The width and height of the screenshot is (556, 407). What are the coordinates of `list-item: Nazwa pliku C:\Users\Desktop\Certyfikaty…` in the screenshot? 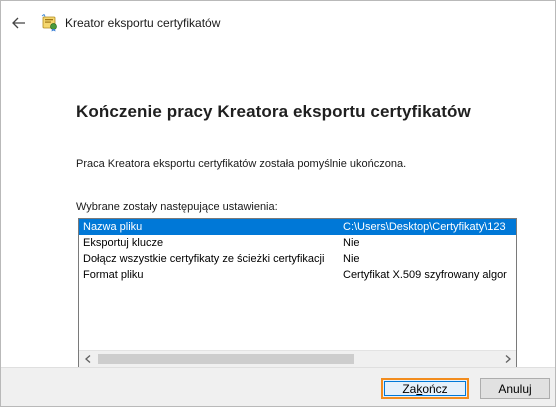 It's located at (297, 227).